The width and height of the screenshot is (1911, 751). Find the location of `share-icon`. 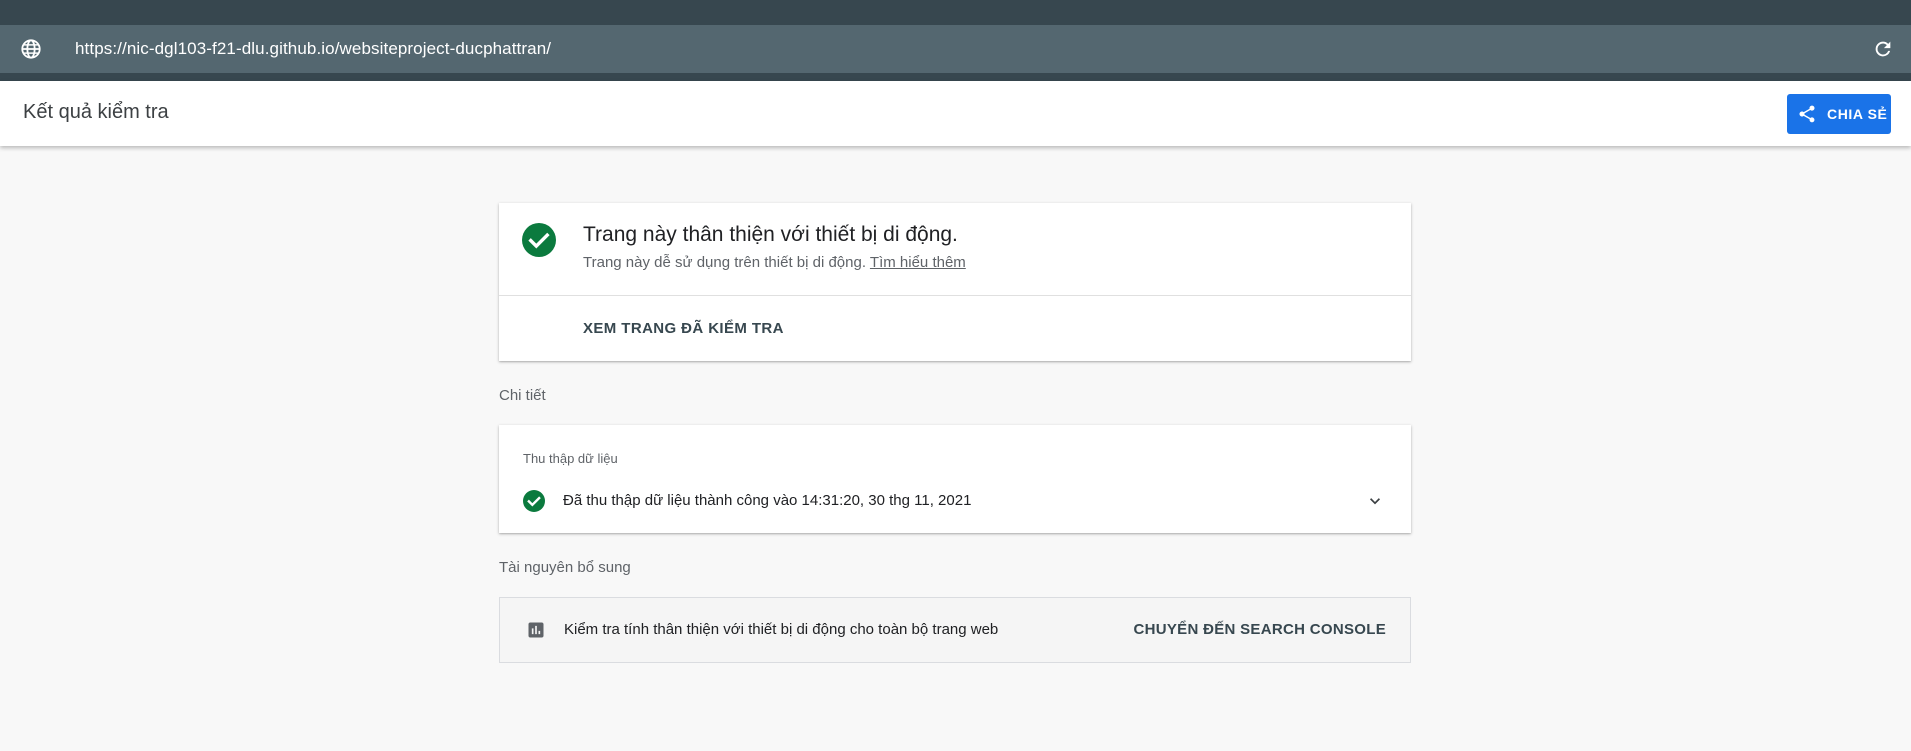

share-icon is located at coordinates (1807, 114).